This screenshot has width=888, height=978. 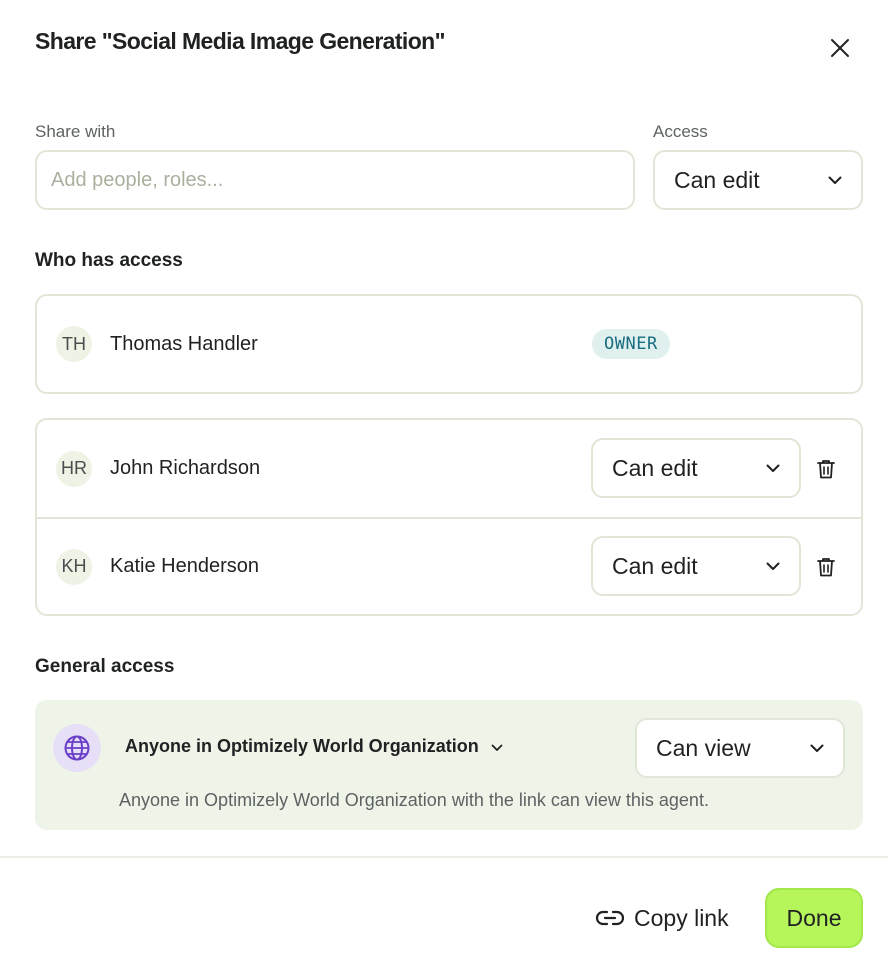 What do you see at coordinates (74, 344) in the screenshot?
I see `avatar: TH` at bounding box center [74, 344].